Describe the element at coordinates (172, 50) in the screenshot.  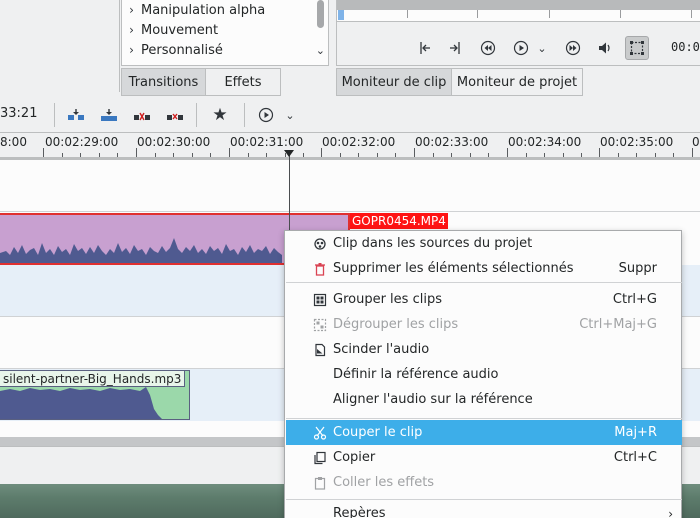
I see `tree-item-custom: › Personnalisé` at that location.